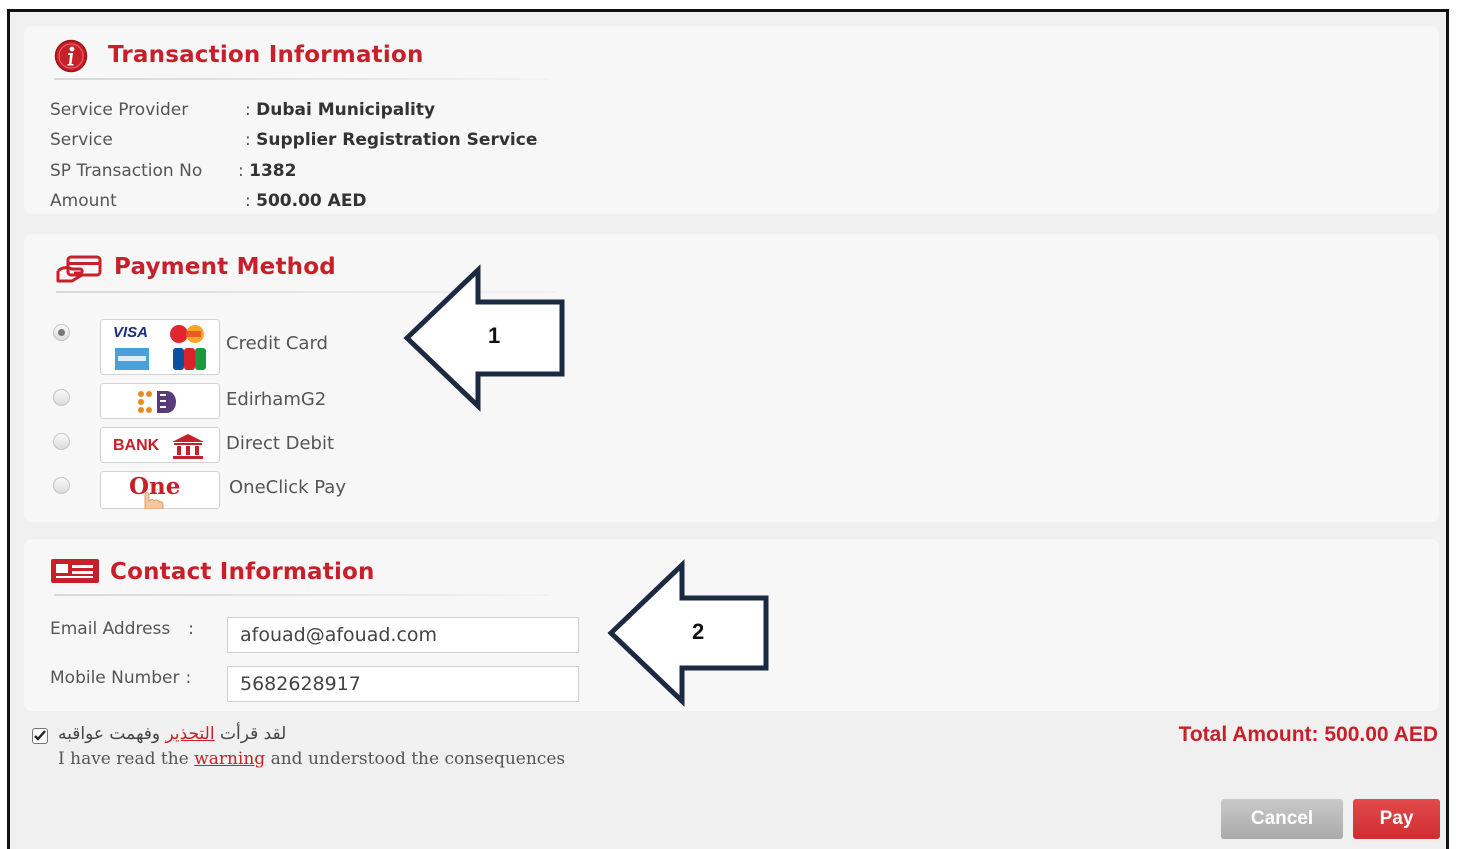 This screenshot has width=1459, height=849. Describe the element at coordinates (61, 485) in the screenshot. I see `oneclick-radio` at that location.